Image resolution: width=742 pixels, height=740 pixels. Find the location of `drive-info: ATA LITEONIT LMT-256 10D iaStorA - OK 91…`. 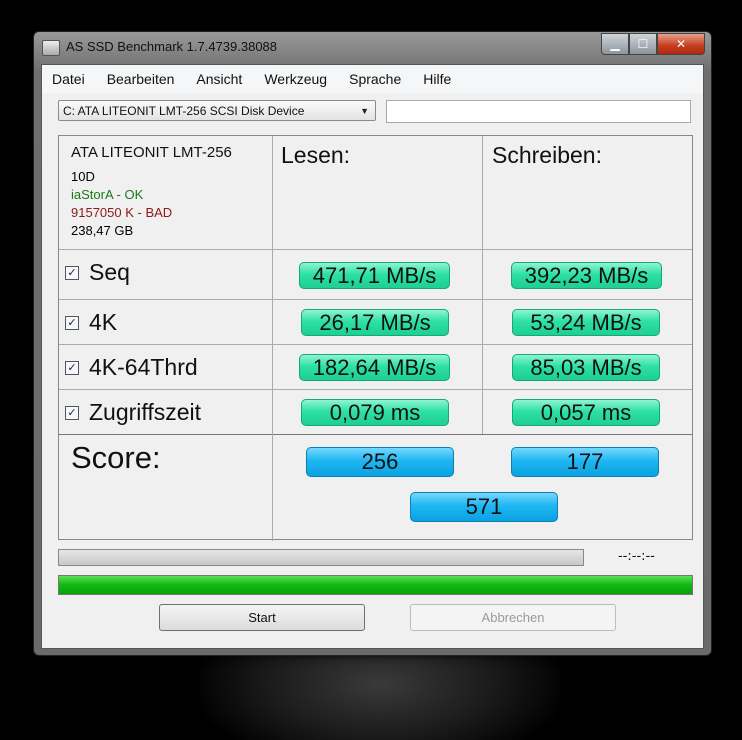

drive-info: ATA LITEONIT LMT-256 10D iaStorA - OK 91… is located at coordinates (151, 192).